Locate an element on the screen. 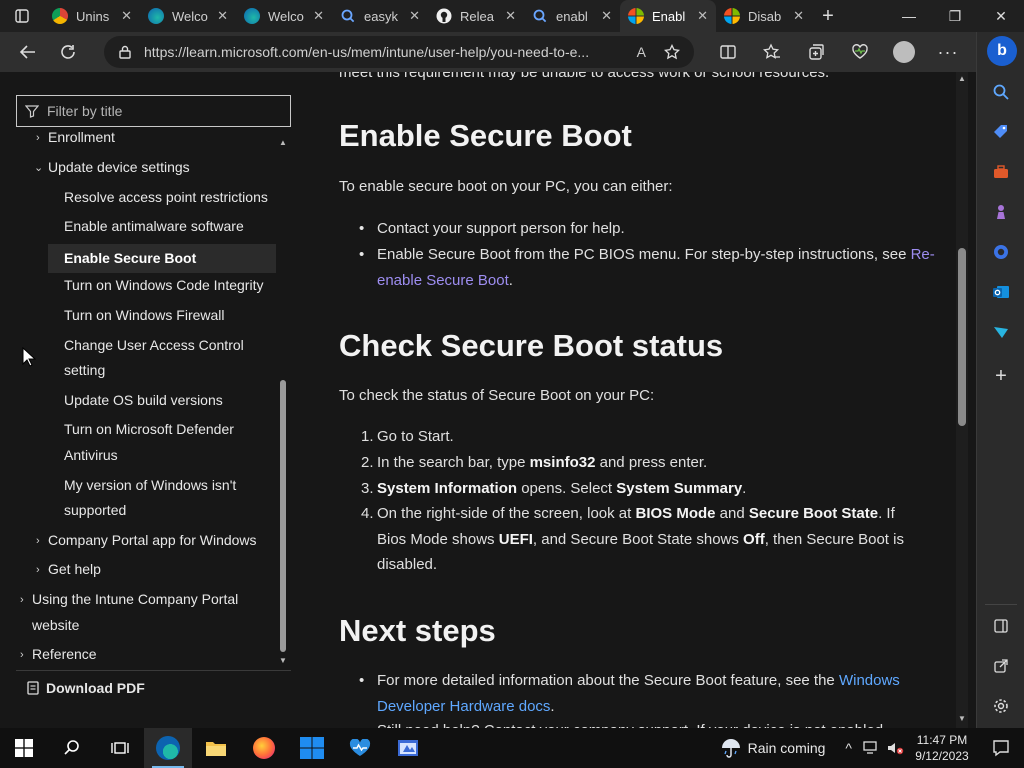 This screenshot has height=768, width=1024. clock-date: 9/12/2023 is located at coordinates (942, 756).